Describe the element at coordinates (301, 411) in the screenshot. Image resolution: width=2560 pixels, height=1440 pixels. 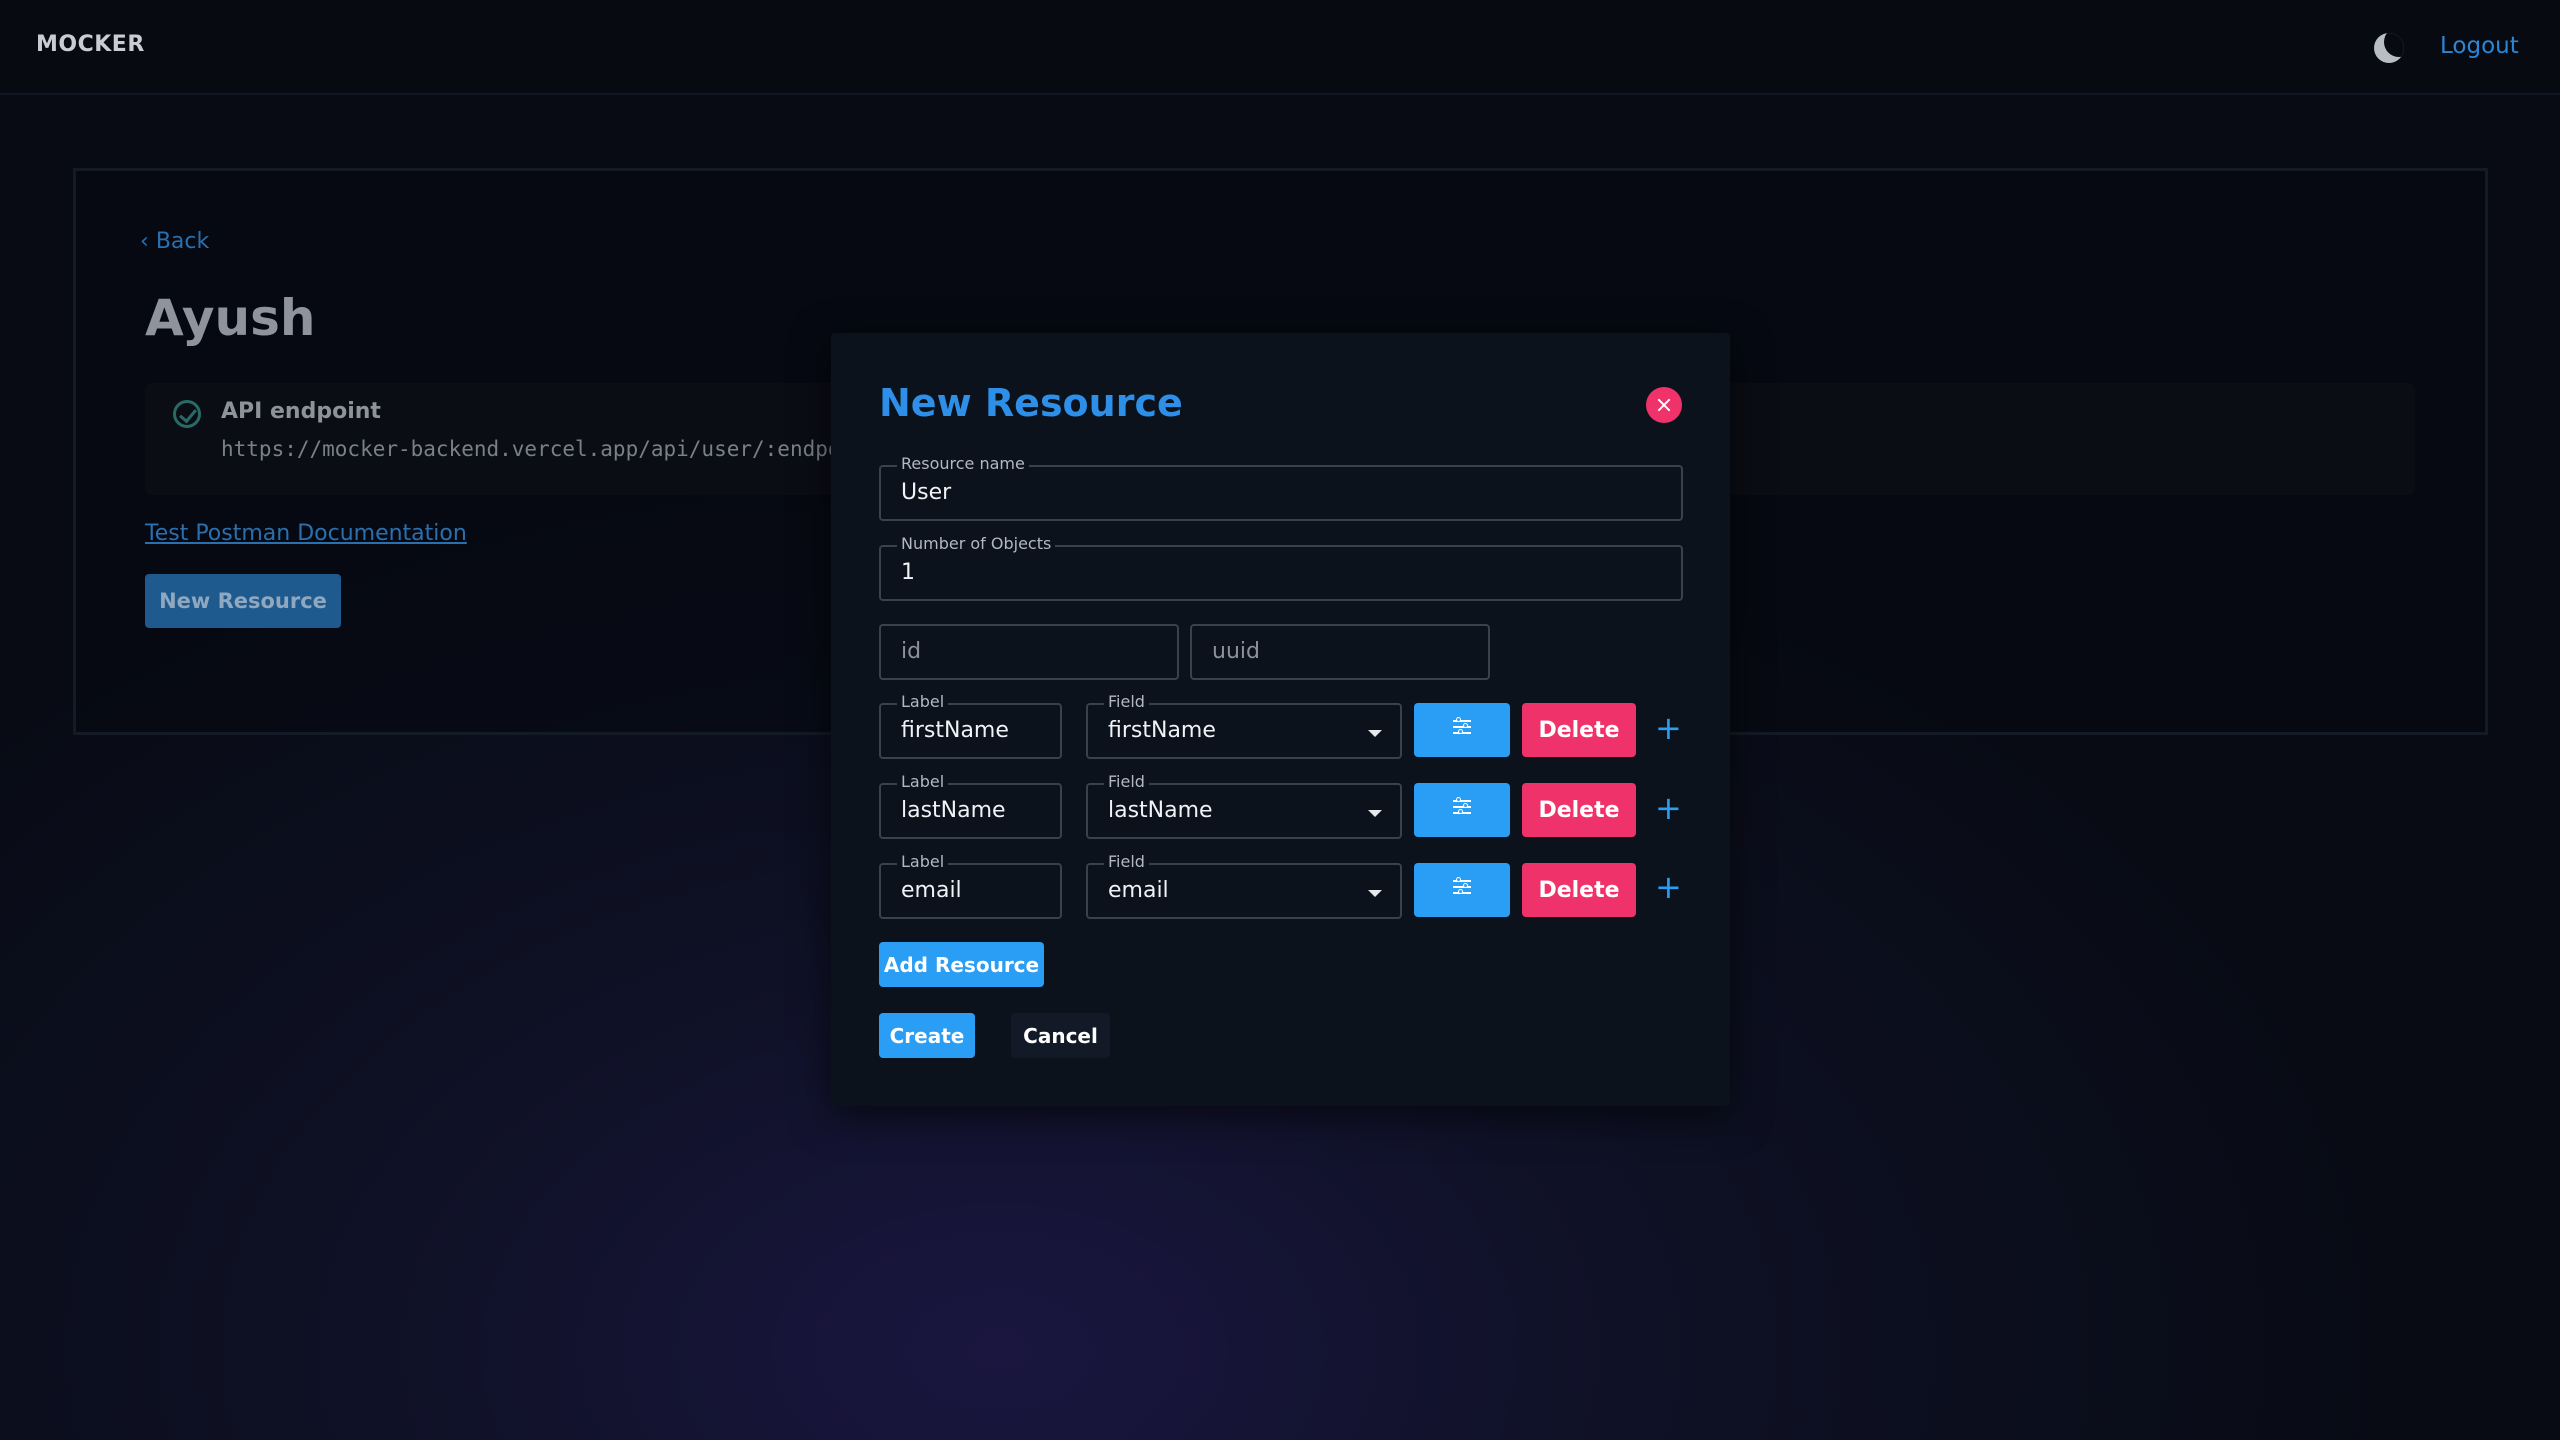
I see `endpoint-label: API endpoint` at that location.